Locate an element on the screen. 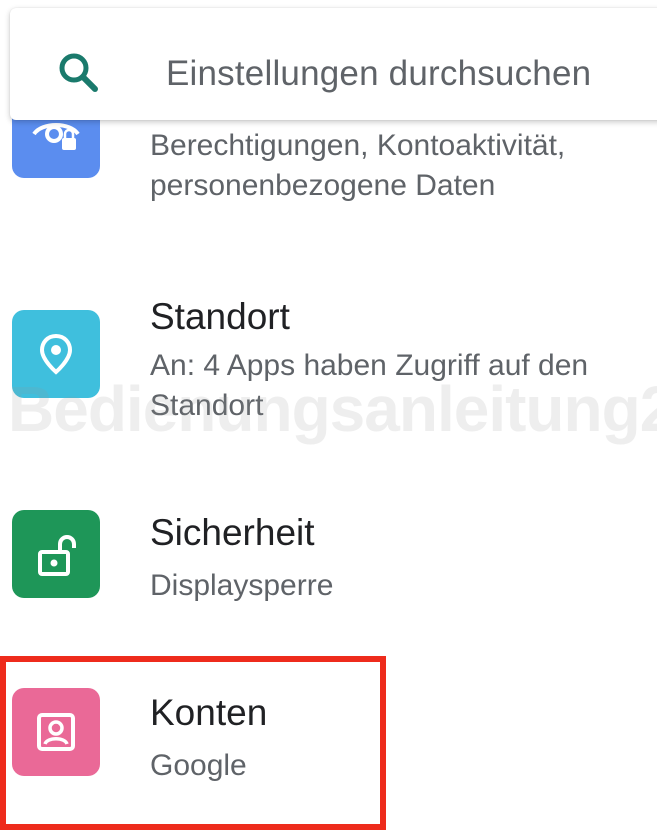 This screenshot has width=657, height=830. privacy-summary-line1: Berechtigungen, Kontoaktivität, is located at coordinates (358, 145).